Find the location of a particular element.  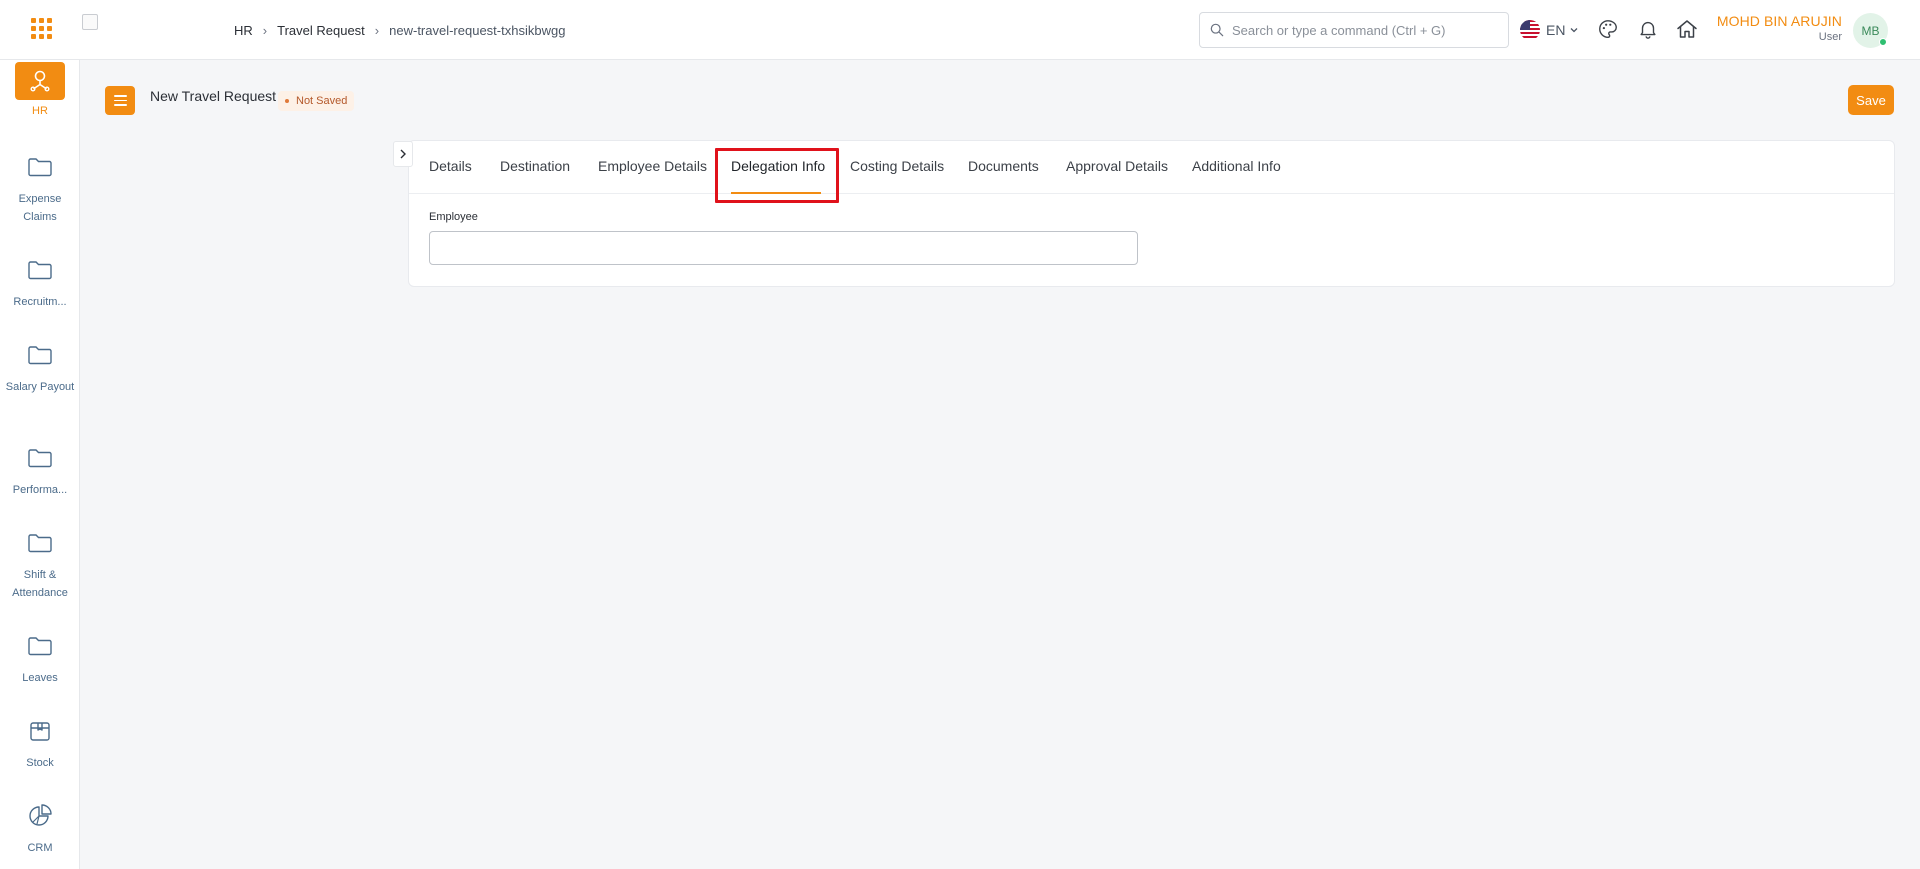

sidebar-item-label: Shift & Attendance is located at coordinates (40, 584).